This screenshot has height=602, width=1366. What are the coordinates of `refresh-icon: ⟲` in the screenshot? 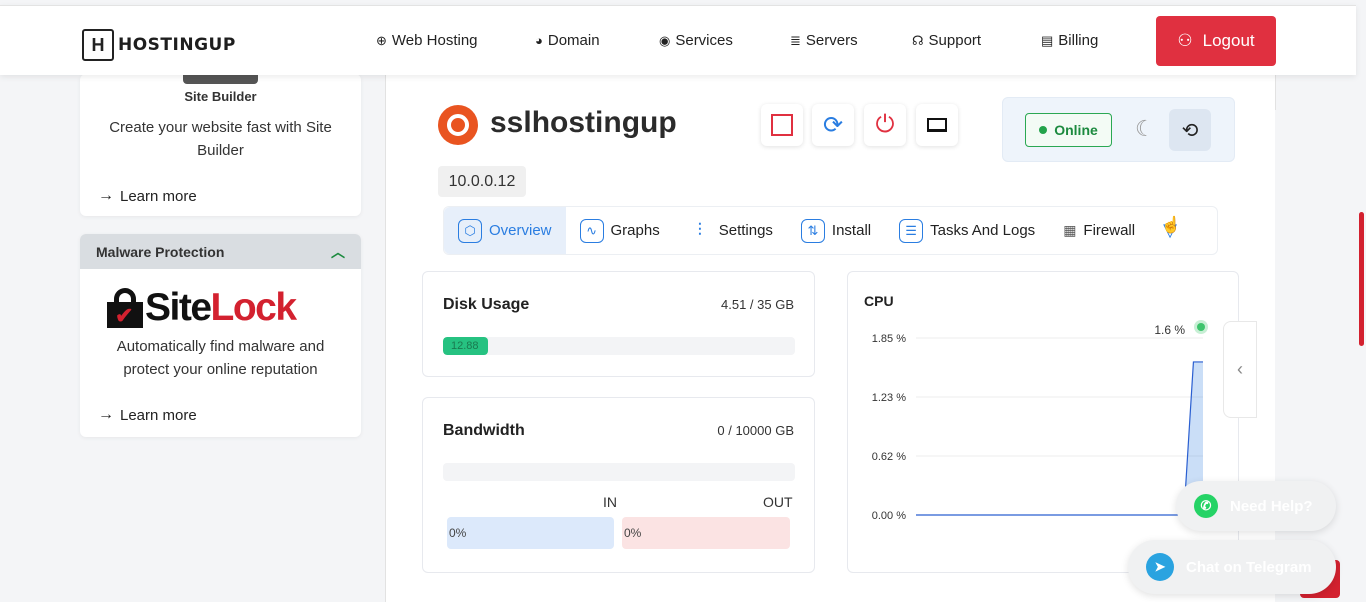 It's located at (1190, 130).